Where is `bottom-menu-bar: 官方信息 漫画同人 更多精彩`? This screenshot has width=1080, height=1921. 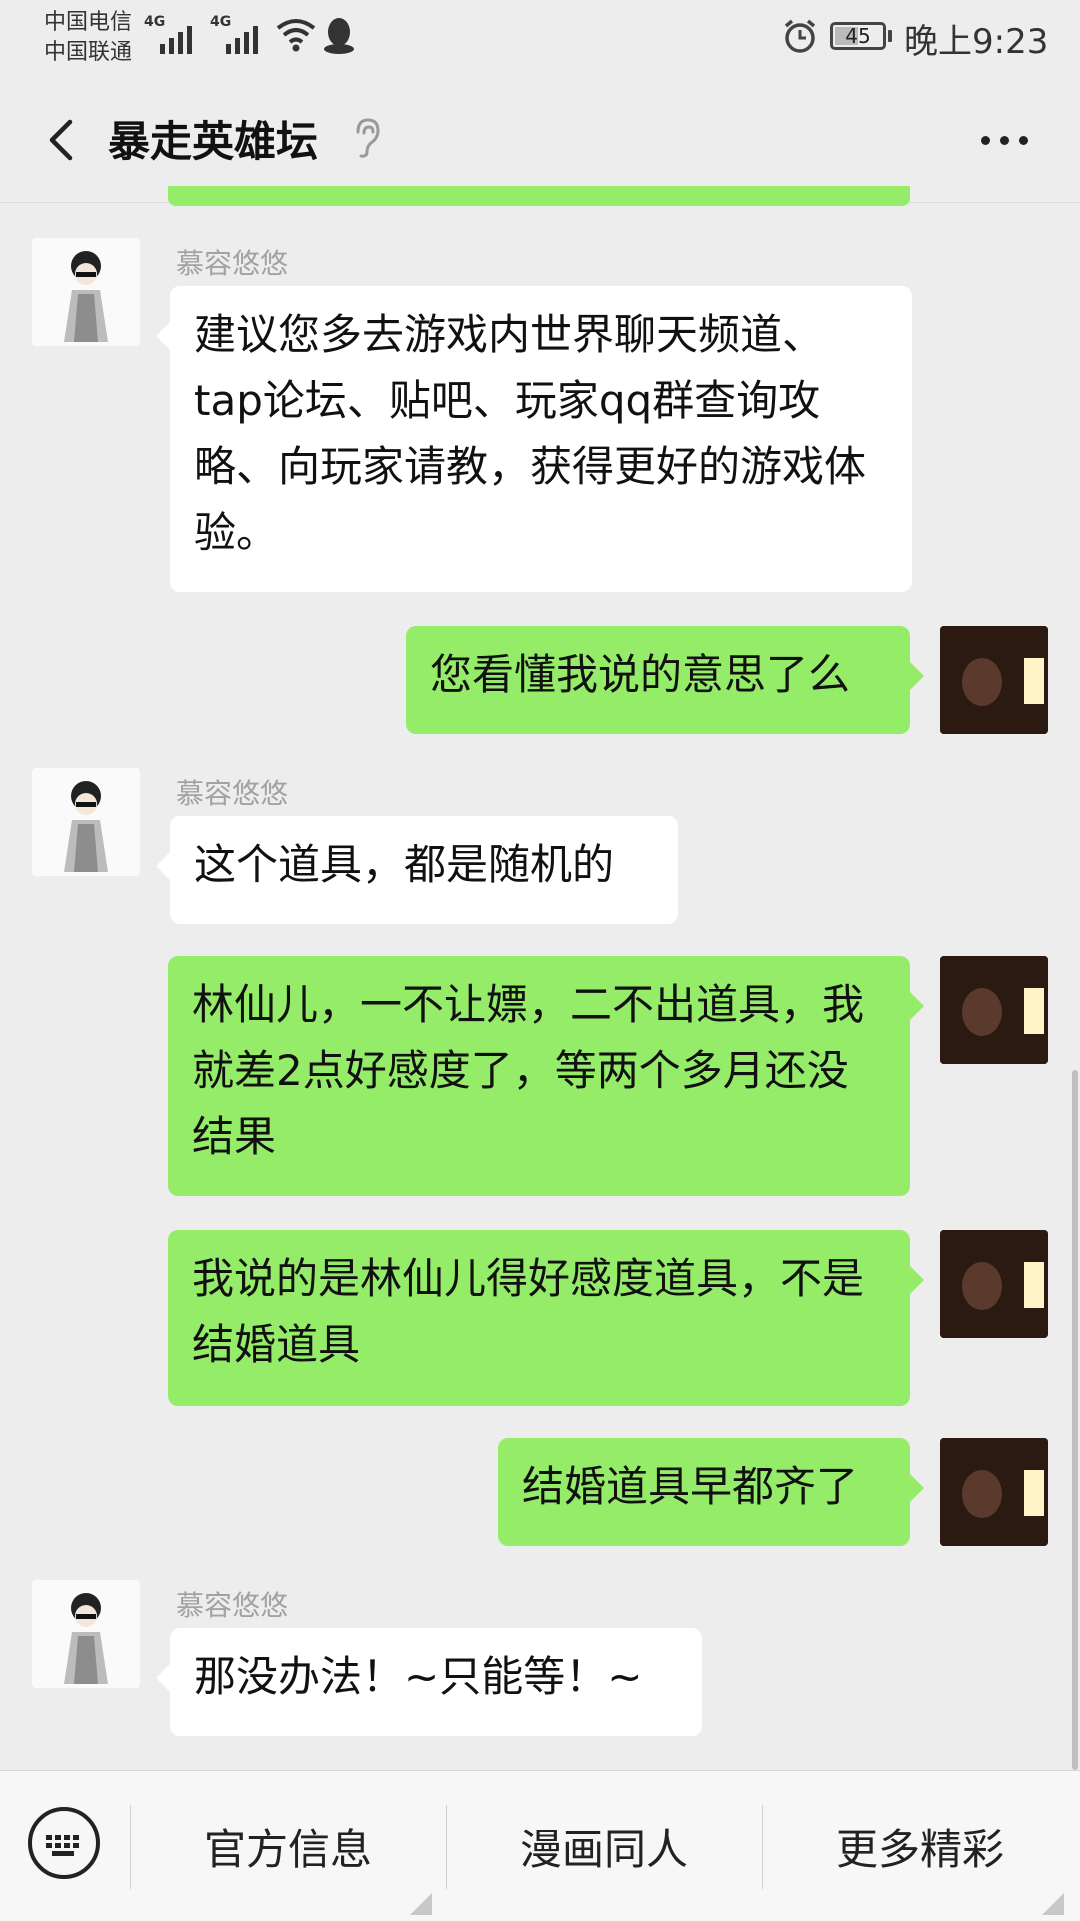 bottom-menu-bar: 官方信息 漫画同人 更多精彩 is located at coordinates (540, 1845).